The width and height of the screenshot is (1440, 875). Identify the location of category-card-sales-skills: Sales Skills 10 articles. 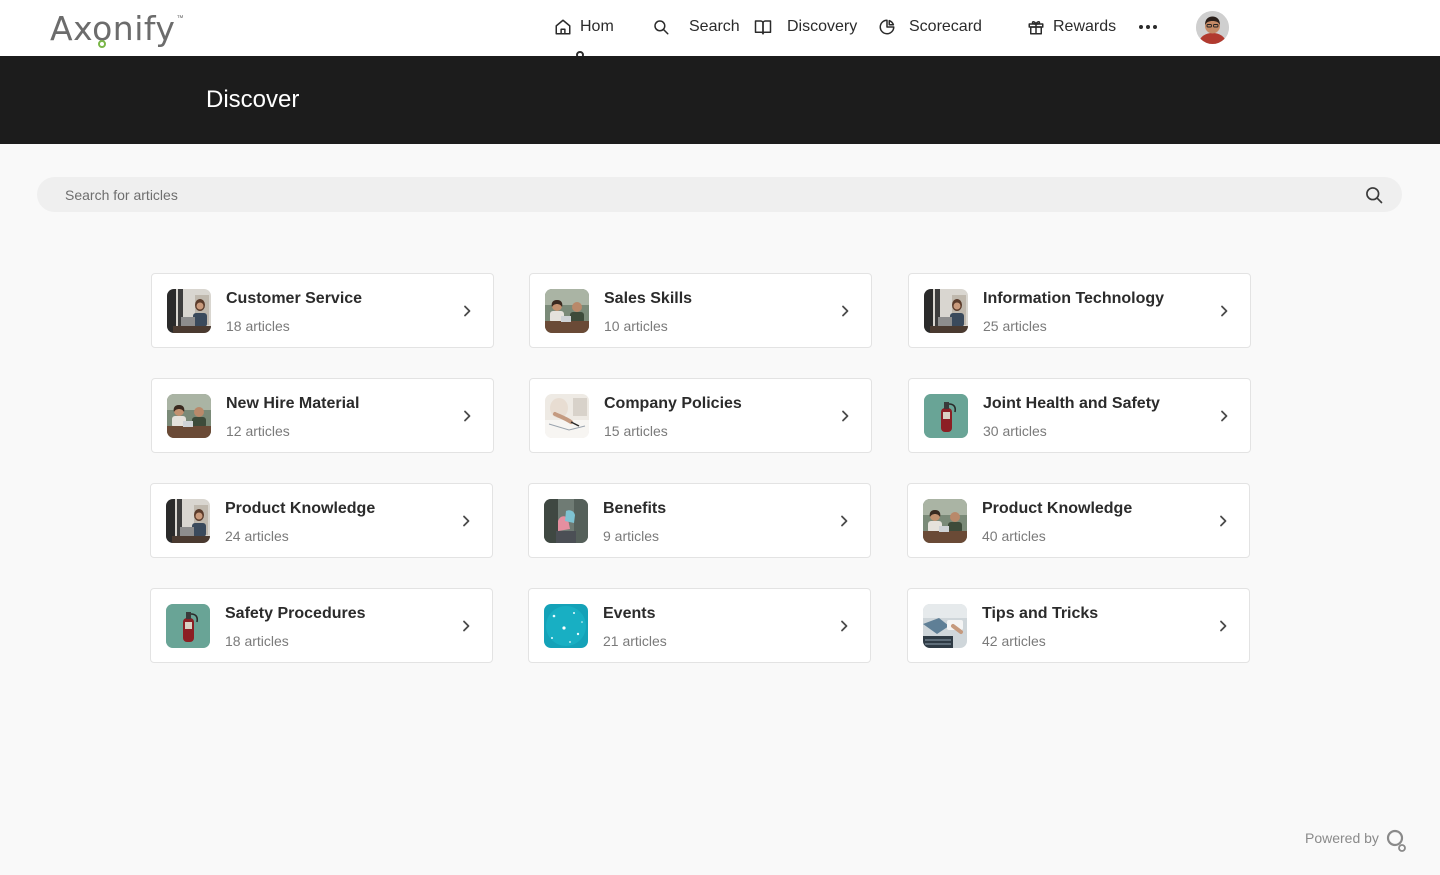
(700, 310).